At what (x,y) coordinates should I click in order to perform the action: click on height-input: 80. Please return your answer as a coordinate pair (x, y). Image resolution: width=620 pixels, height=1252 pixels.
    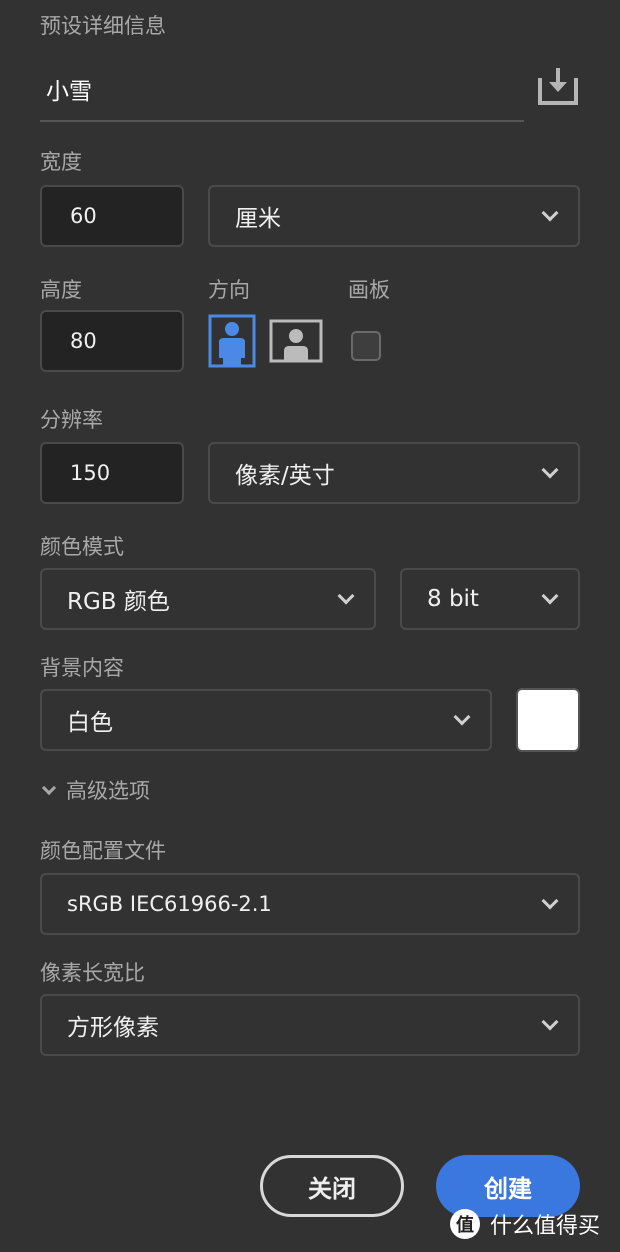
    Looking at the image, I should click on (112, 341).